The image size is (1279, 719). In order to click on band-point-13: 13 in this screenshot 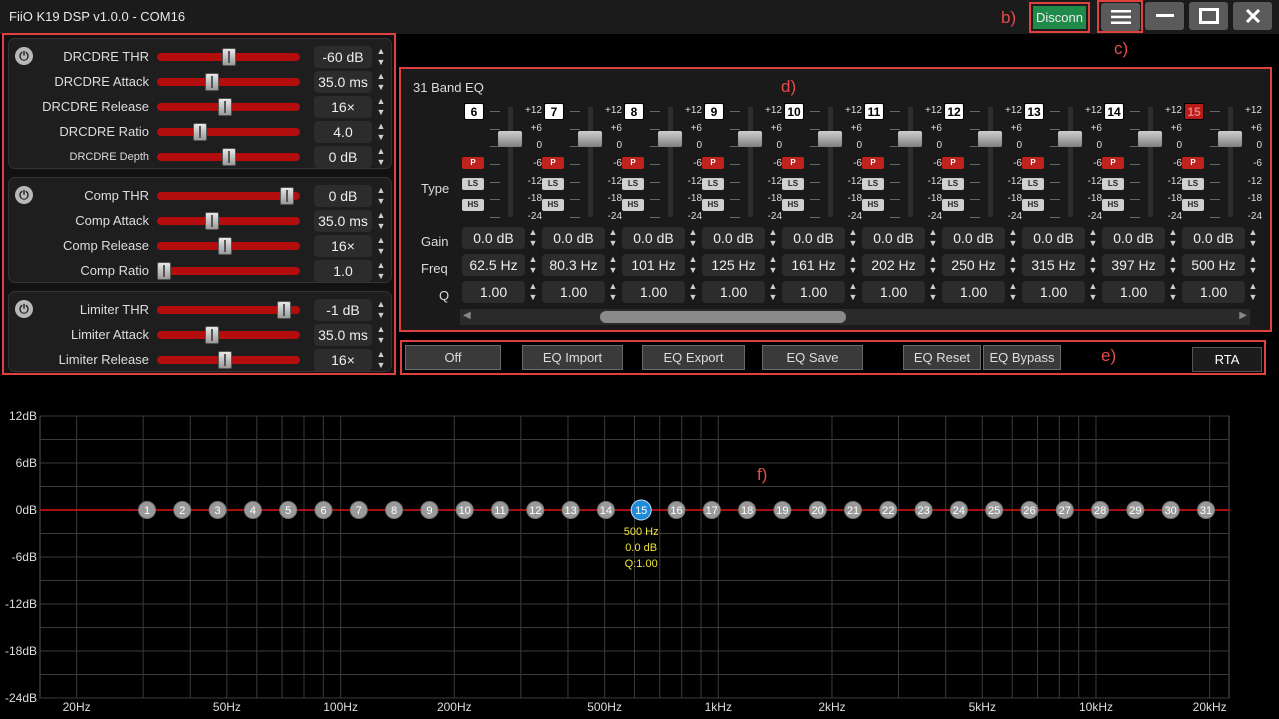, I will do `click(570, 510)`.